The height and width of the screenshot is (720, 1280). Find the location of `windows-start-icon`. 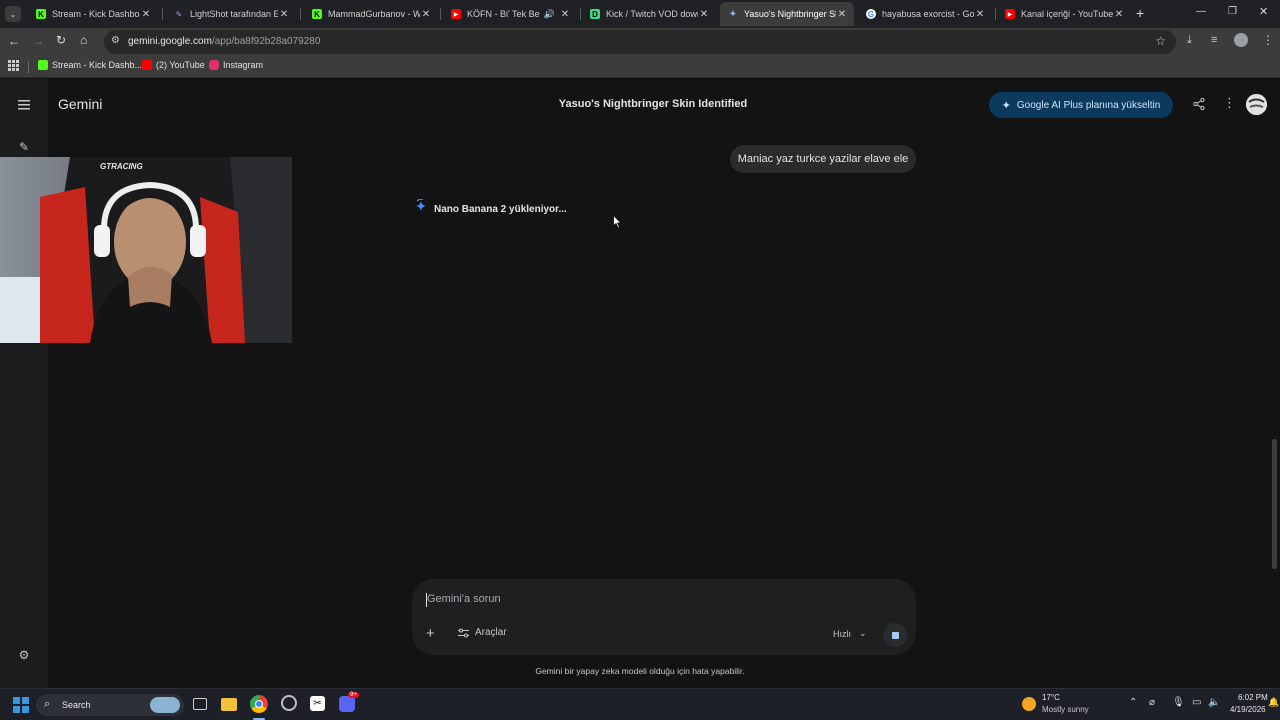

windows-start-icon is located at coordinates (21, 705).